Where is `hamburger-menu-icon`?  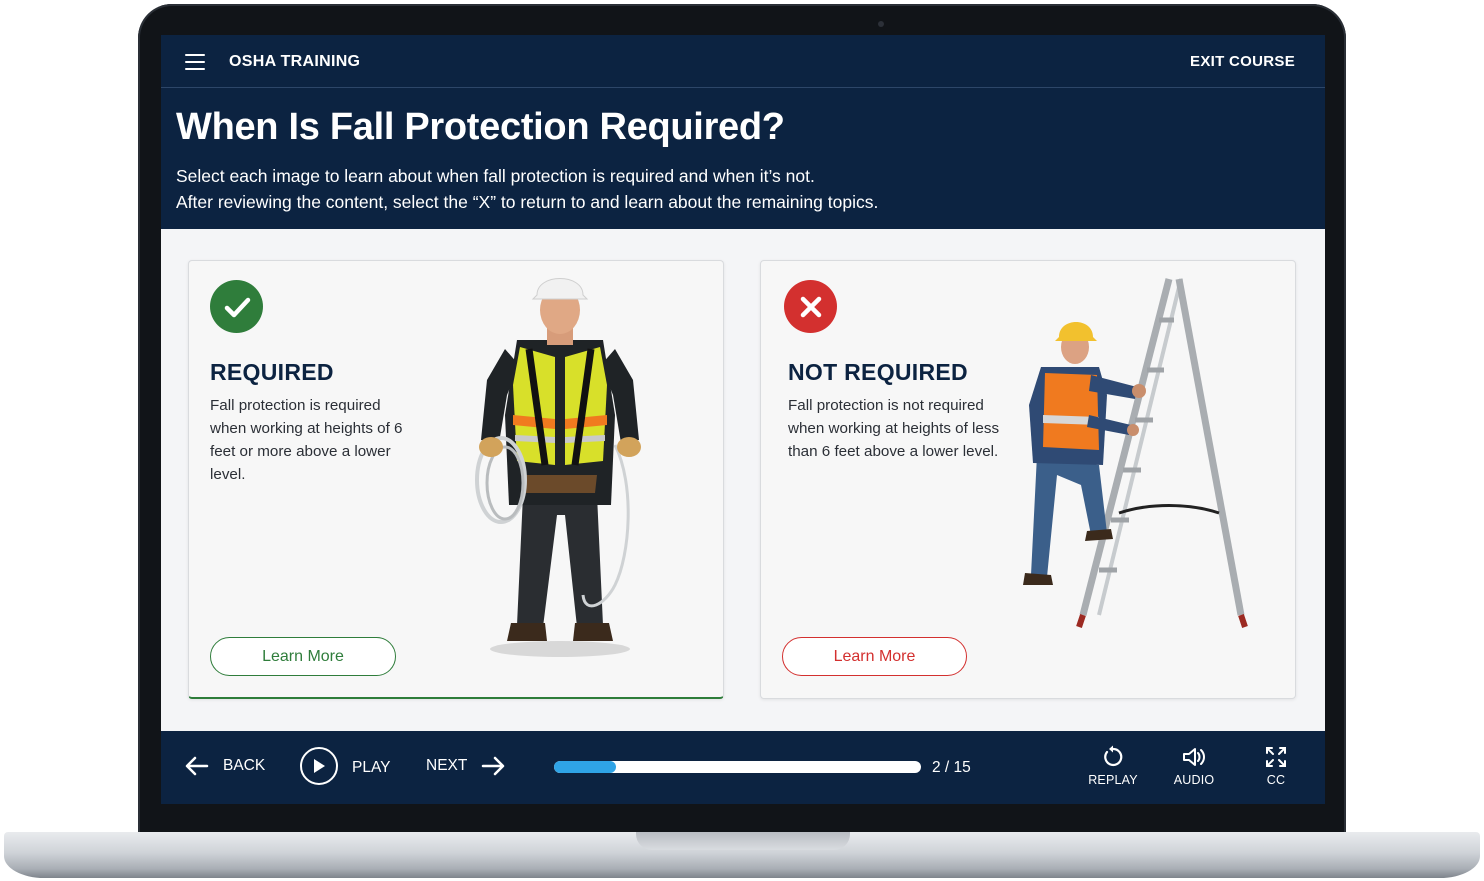
hamburger-menu-icon is located at coordinates (195, 62).